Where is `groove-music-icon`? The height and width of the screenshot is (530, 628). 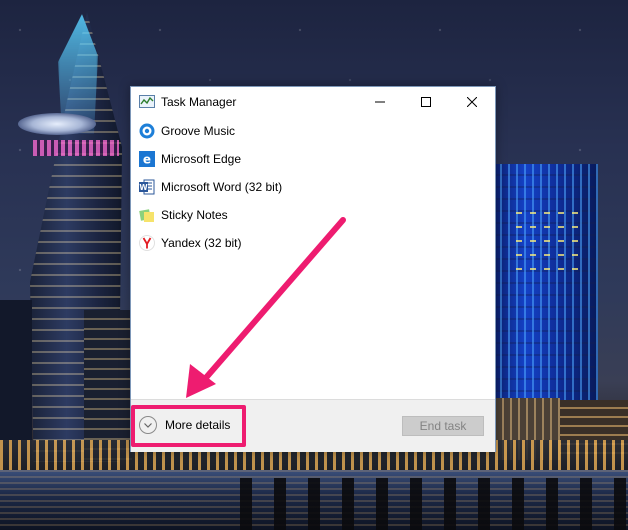
groove-music-icon is located at coordinates (147, 131).